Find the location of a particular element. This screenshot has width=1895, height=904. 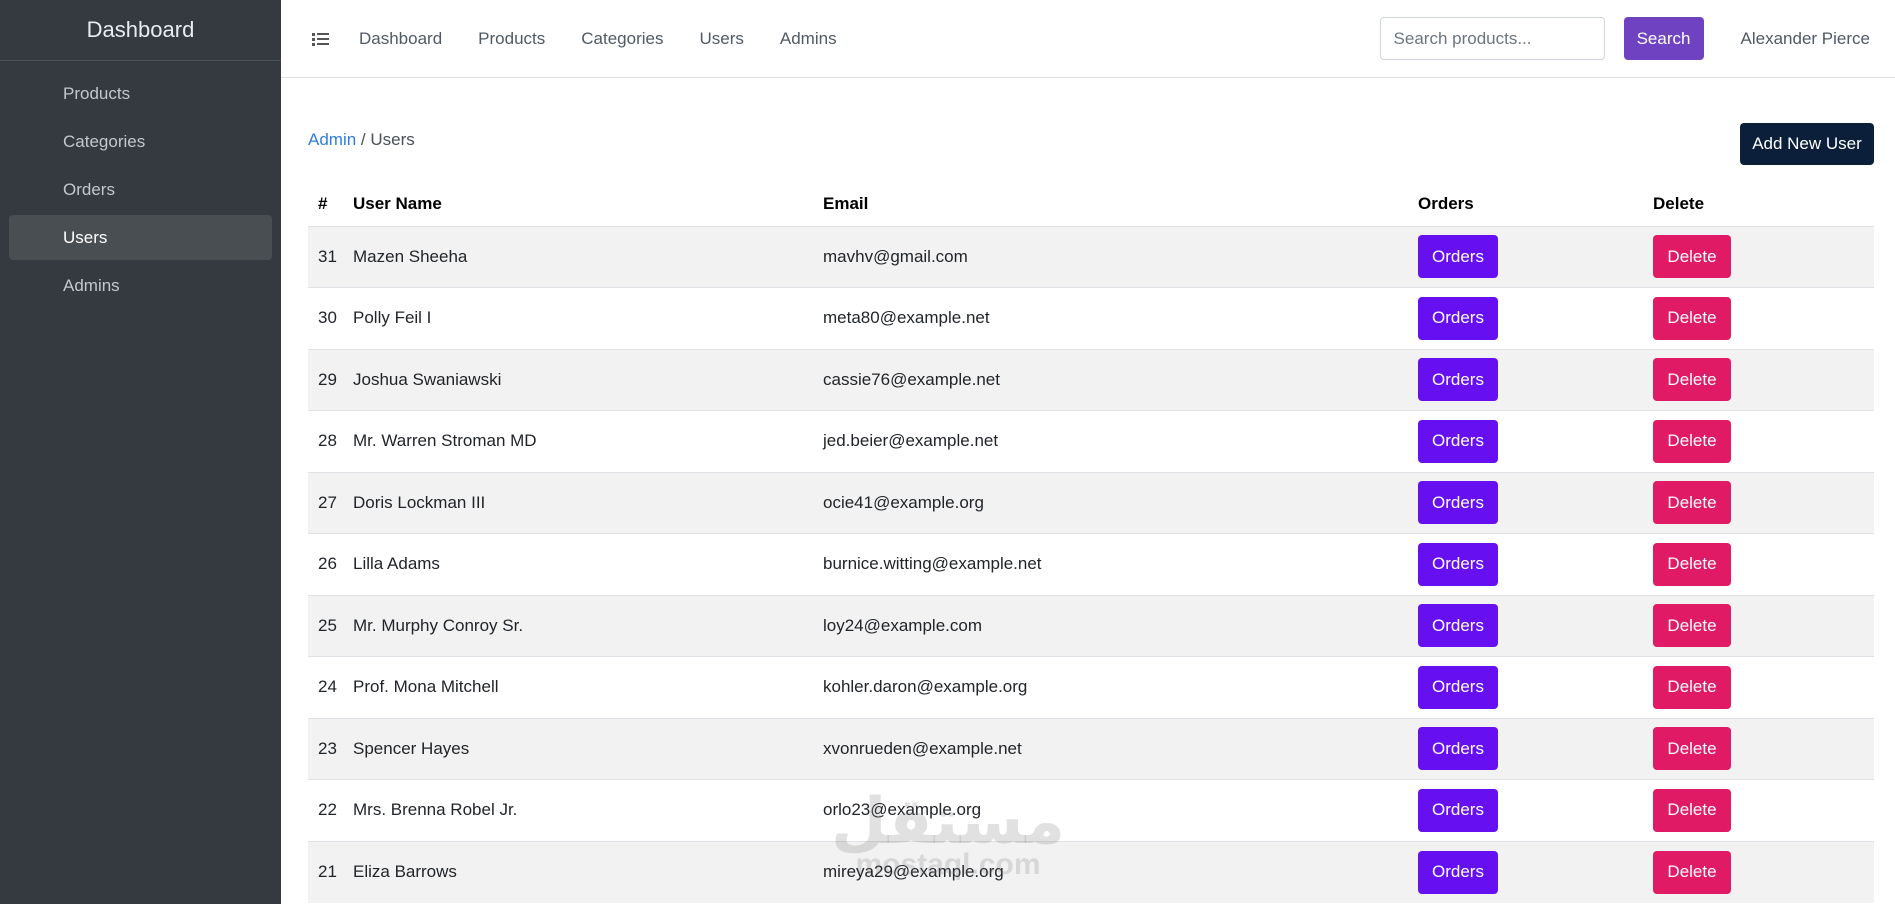

content-header: Admin / Users Add New User is located at coordinates (1091, 130).